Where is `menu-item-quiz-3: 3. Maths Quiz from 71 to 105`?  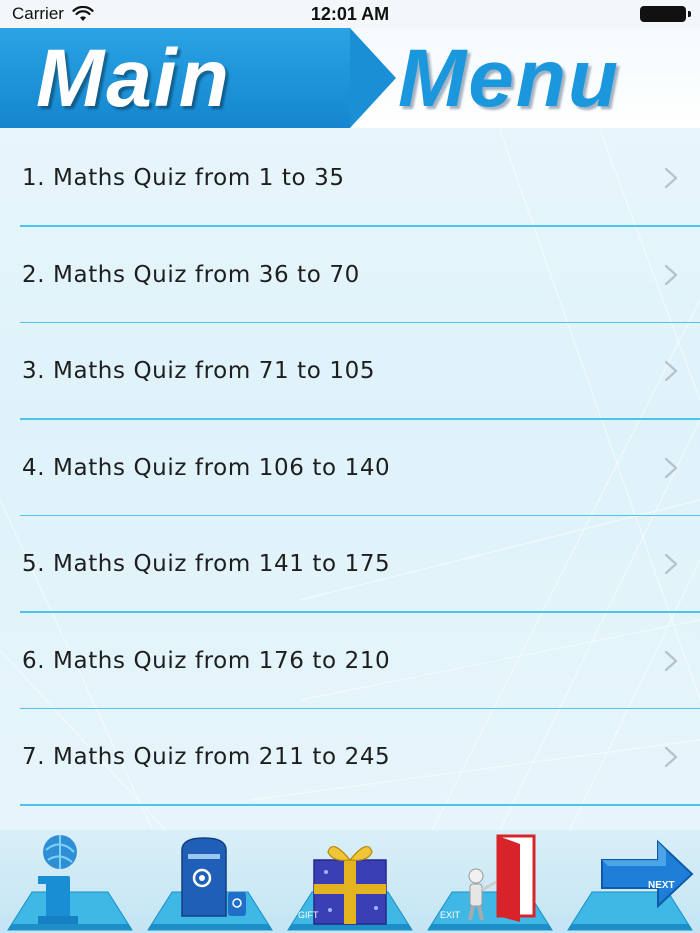
menu-item-quiz-3: 3. Maths Quiz from 71 to 105 is located at coordinates (350, 371).